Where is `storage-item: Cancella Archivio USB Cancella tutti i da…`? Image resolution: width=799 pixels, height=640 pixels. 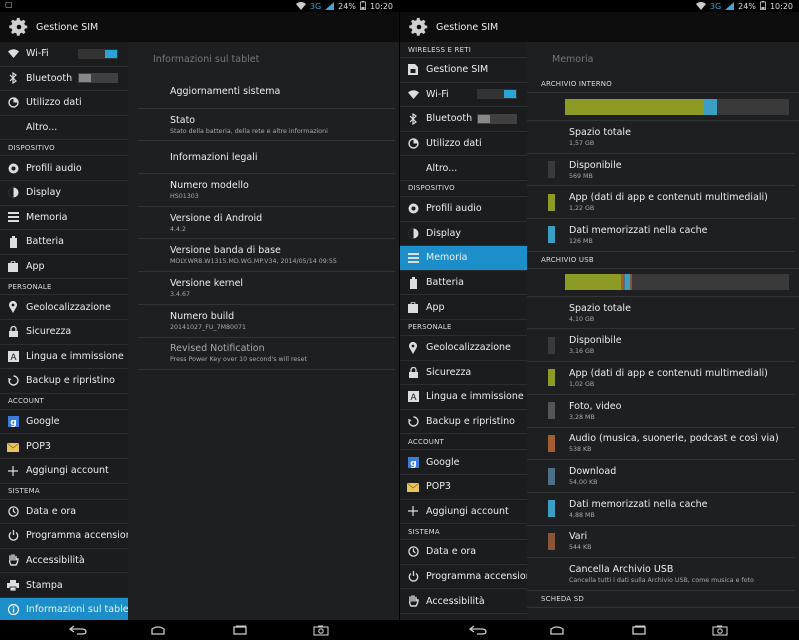 storage-item: Cancella Archivio USB Cancella tutti i da… is located at coordinates (661, 574).